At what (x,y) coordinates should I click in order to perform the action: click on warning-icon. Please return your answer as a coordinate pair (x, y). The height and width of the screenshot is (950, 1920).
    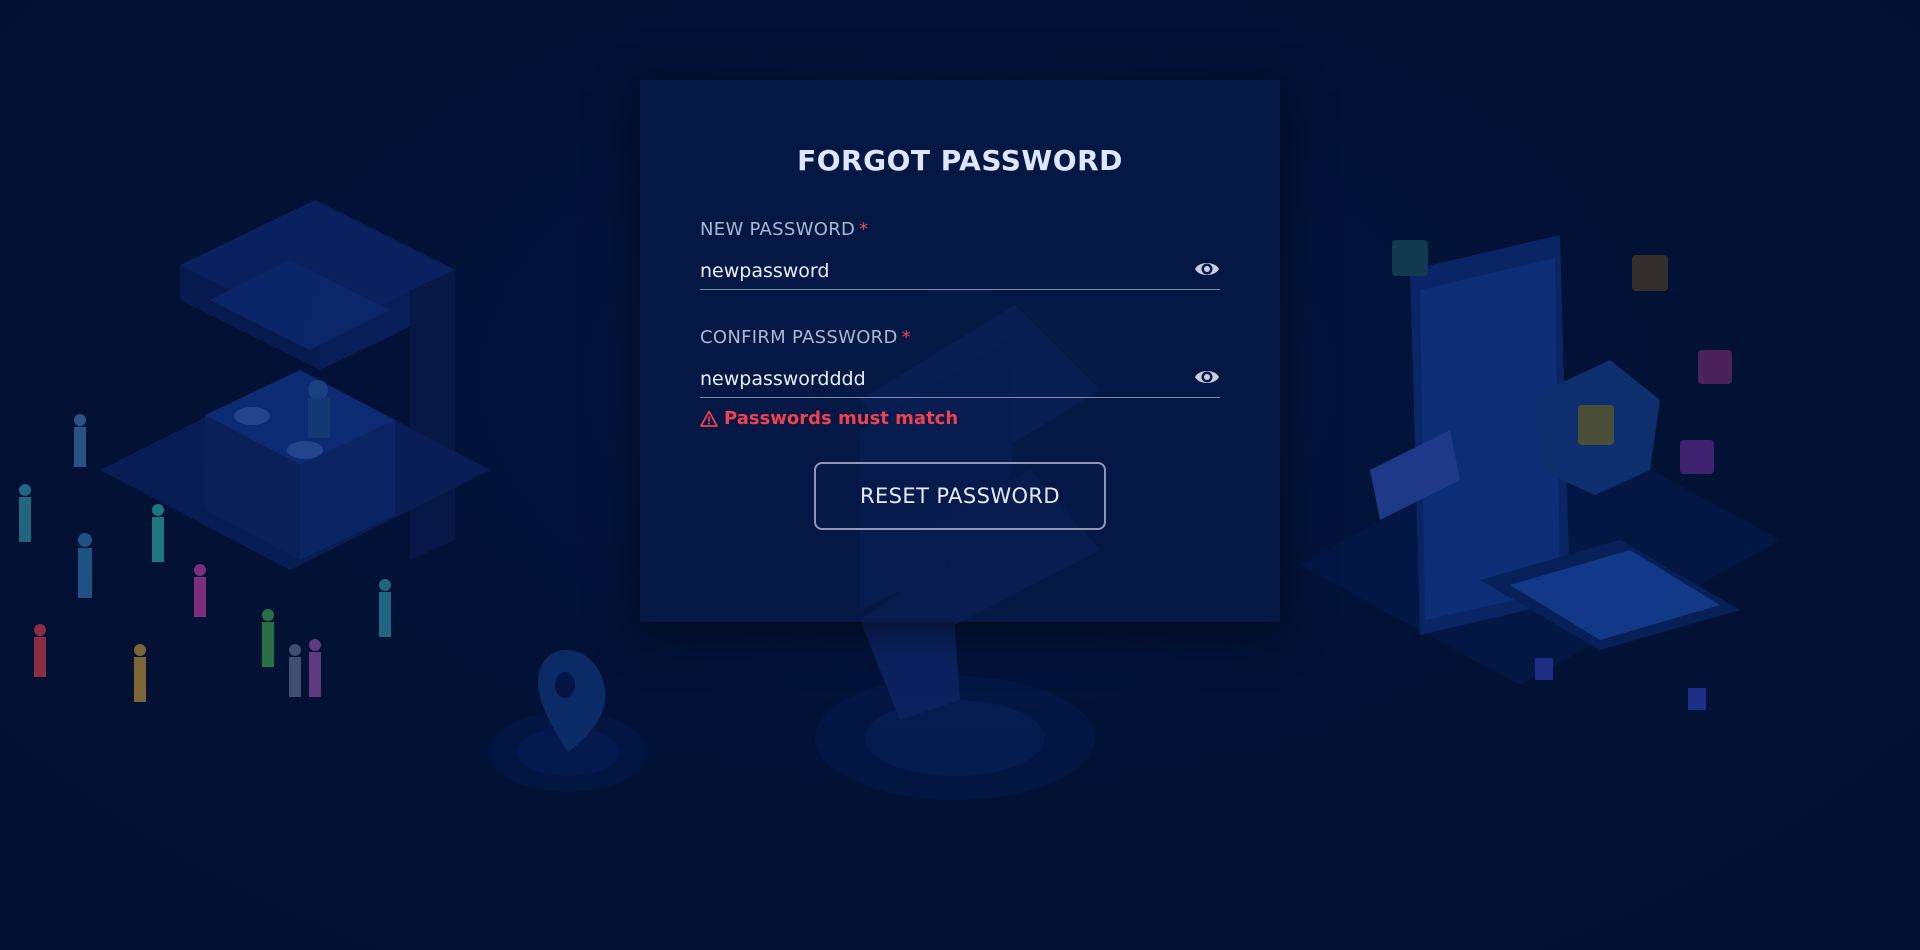
    Looking at the image, I should click on (709, 418).